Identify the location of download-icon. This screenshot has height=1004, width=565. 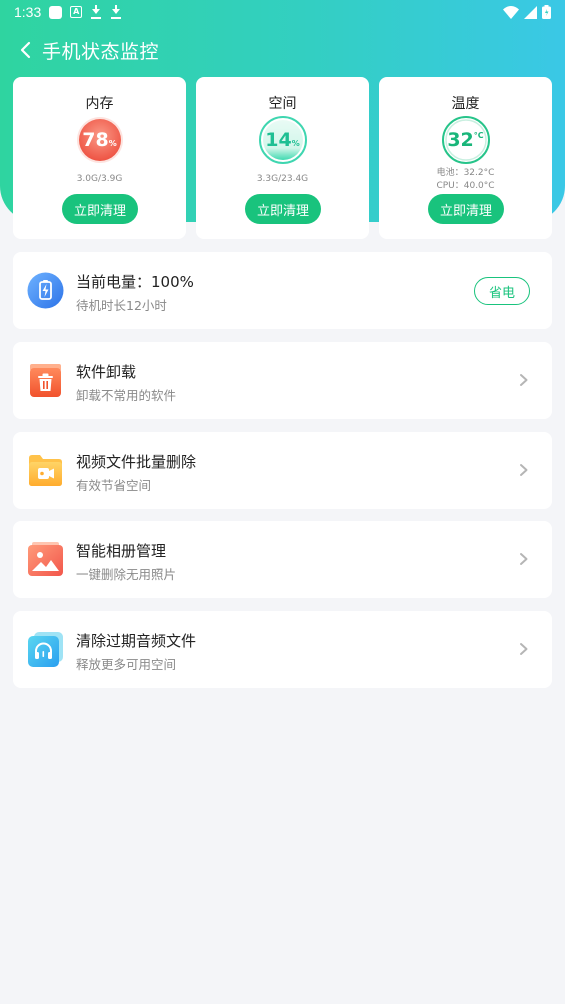
(96, 12).